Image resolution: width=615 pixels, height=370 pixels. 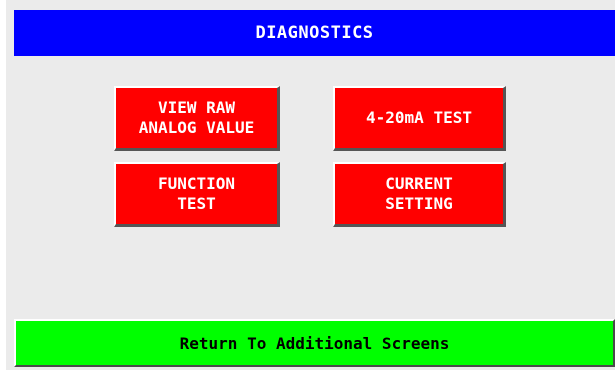 I want to click on view-raw-analog-value-label: VIEW RAW ANALOG VALUE, so click(x=196, y=117).